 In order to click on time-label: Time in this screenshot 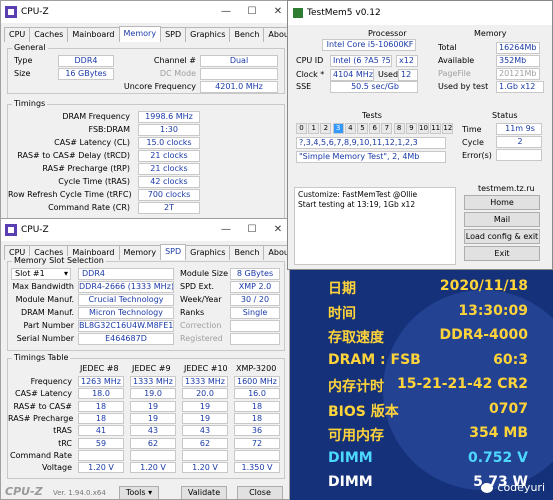, I will do `click(472, 129)`.